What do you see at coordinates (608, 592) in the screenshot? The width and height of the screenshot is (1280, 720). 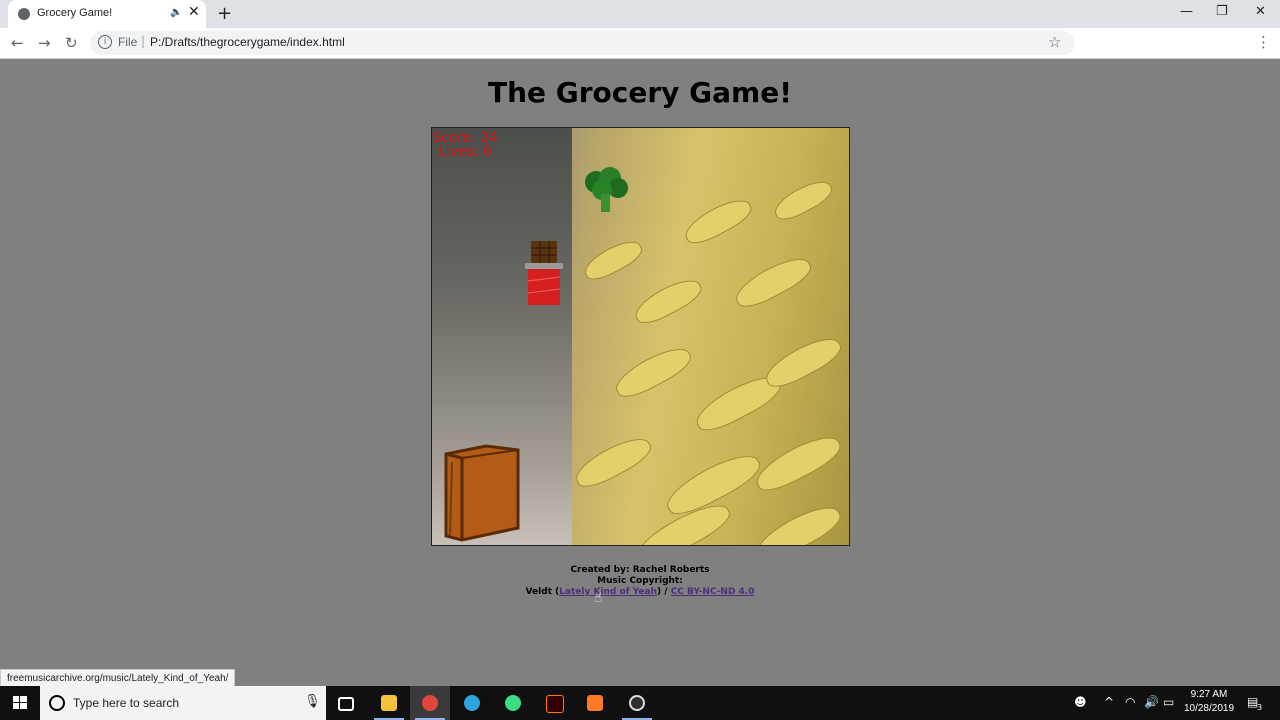 I see `song-link: Lately Kind of Yeah` at bounding box center [608, 592].